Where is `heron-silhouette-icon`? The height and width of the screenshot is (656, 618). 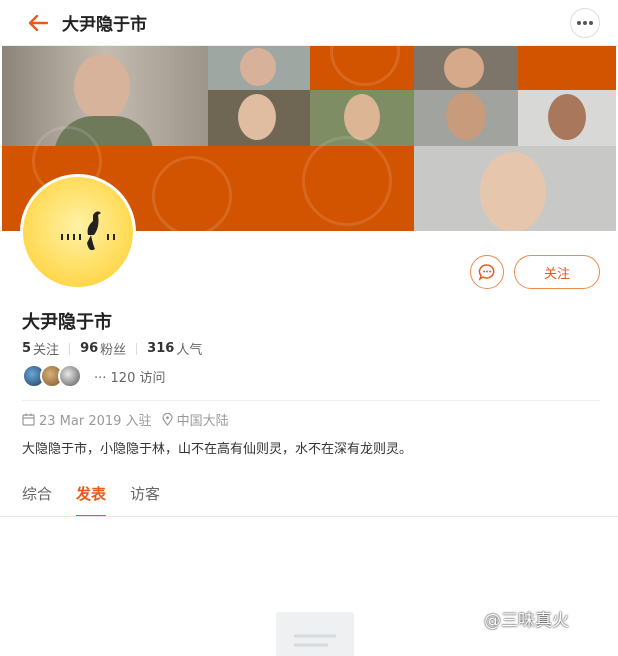
heron-silhouette-icon is located at coordinates (88, 231).